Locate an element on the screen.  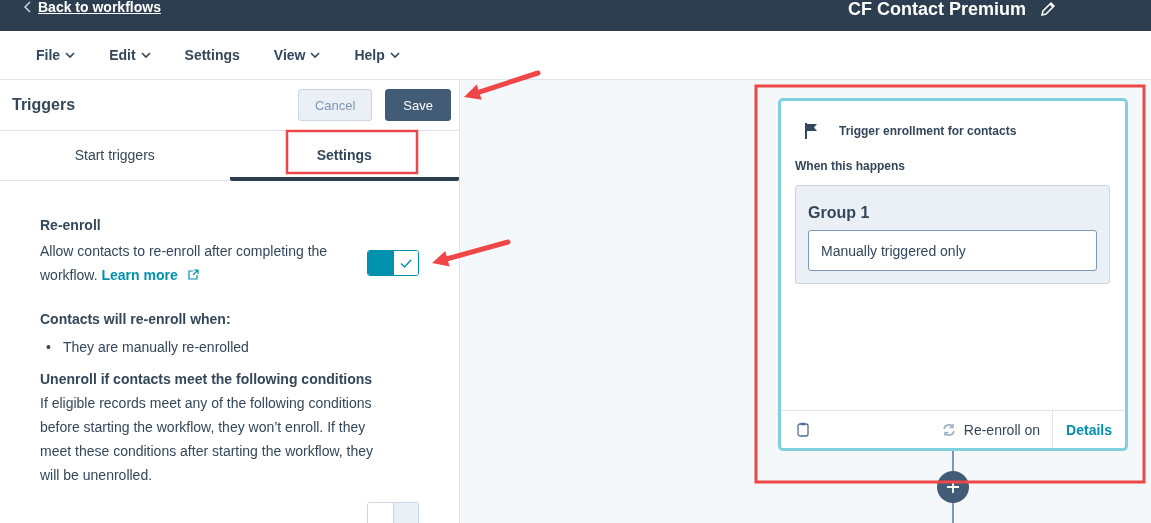
learn-more-link: Learn more is located at coordinates (139, 275).